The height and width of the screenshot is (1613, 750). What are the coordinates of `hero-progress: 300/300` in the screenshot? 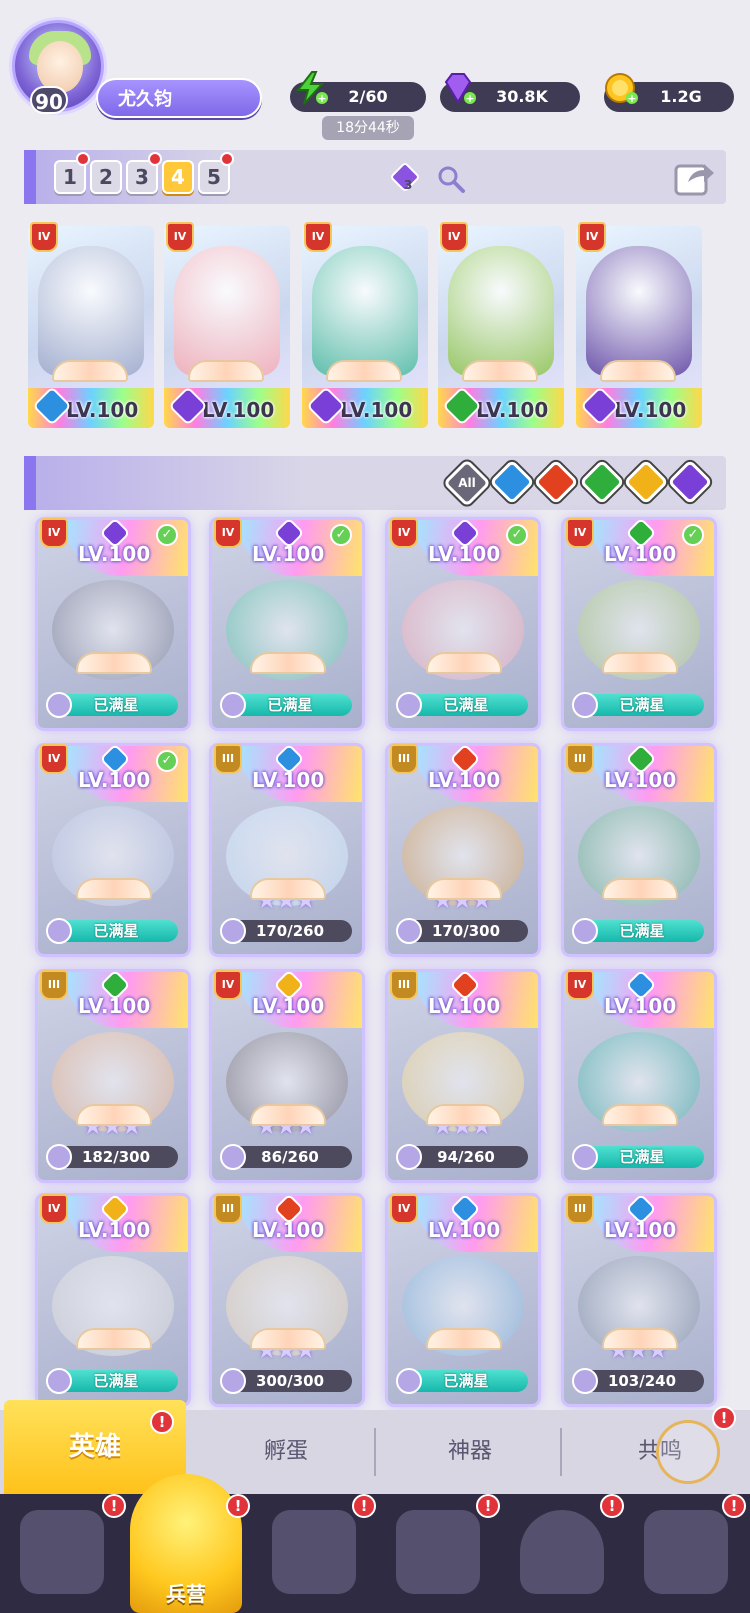 It's located at (286, 1381).